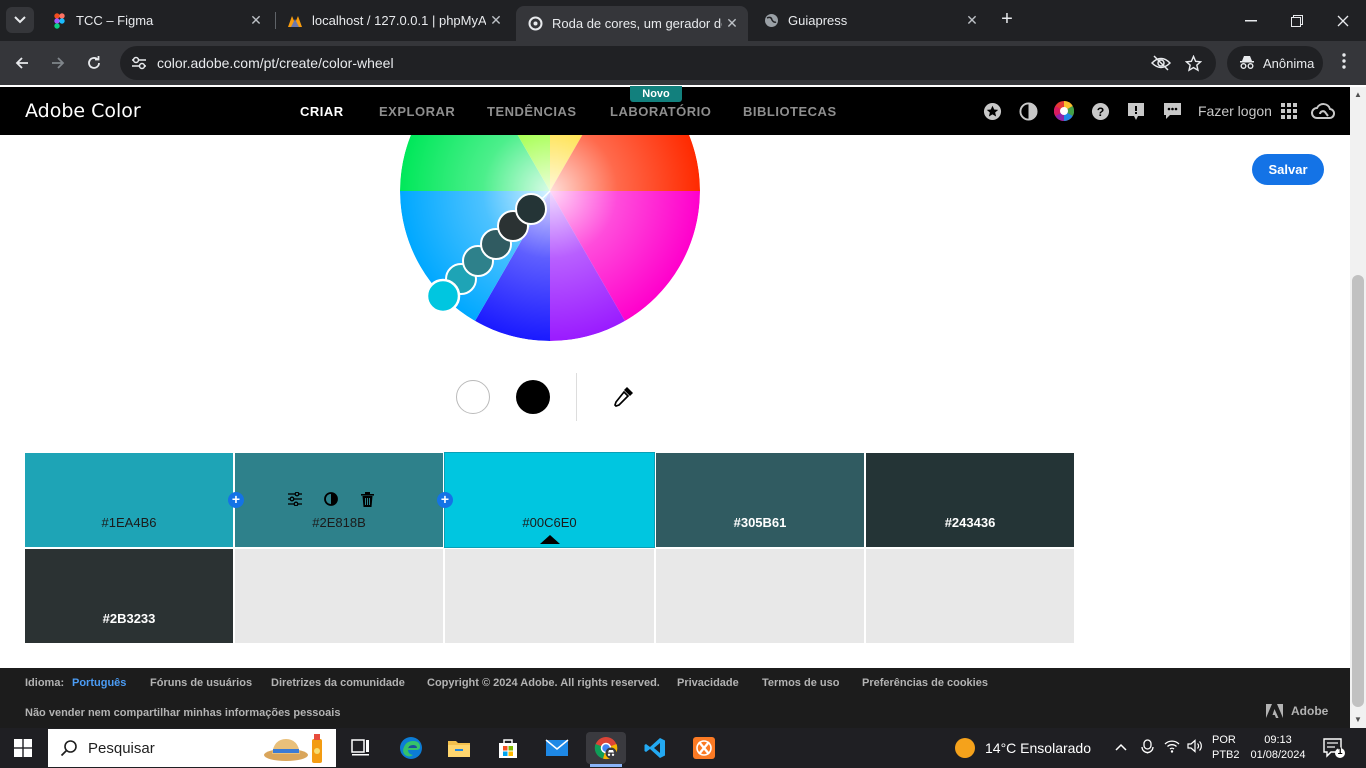  I want to click on apps-grid-icon, so click(1289, 111).